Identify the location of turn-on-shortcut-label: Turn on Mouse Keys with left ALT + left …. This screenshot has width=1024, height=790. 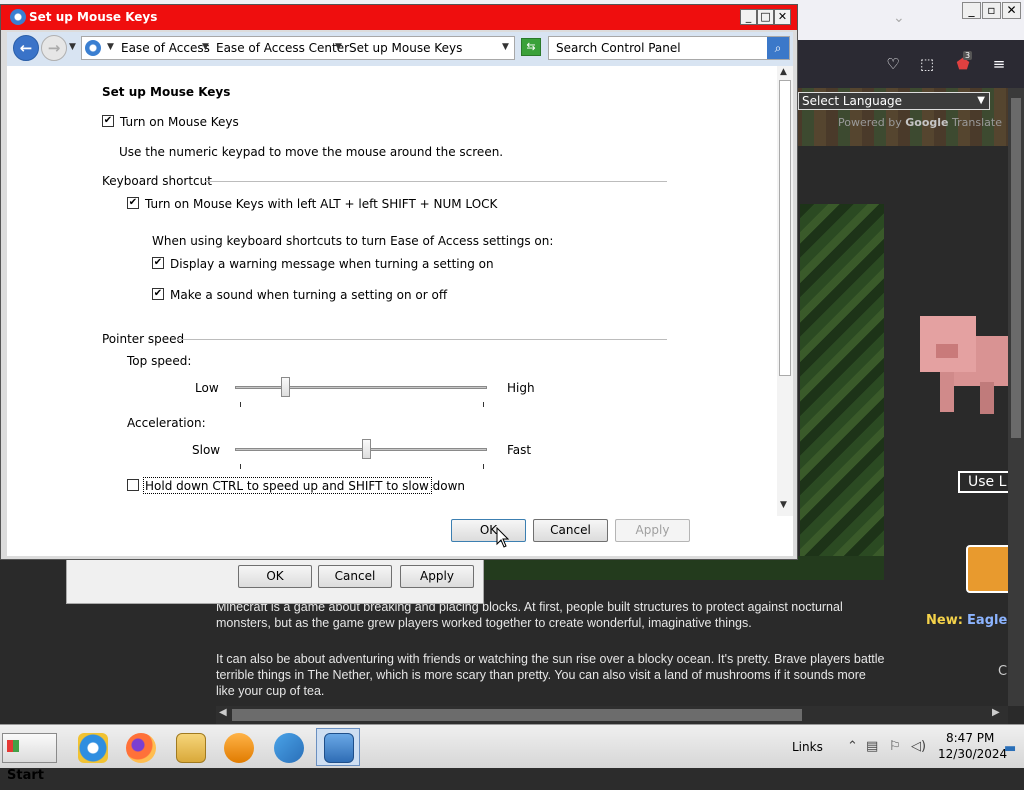
(321, 204).